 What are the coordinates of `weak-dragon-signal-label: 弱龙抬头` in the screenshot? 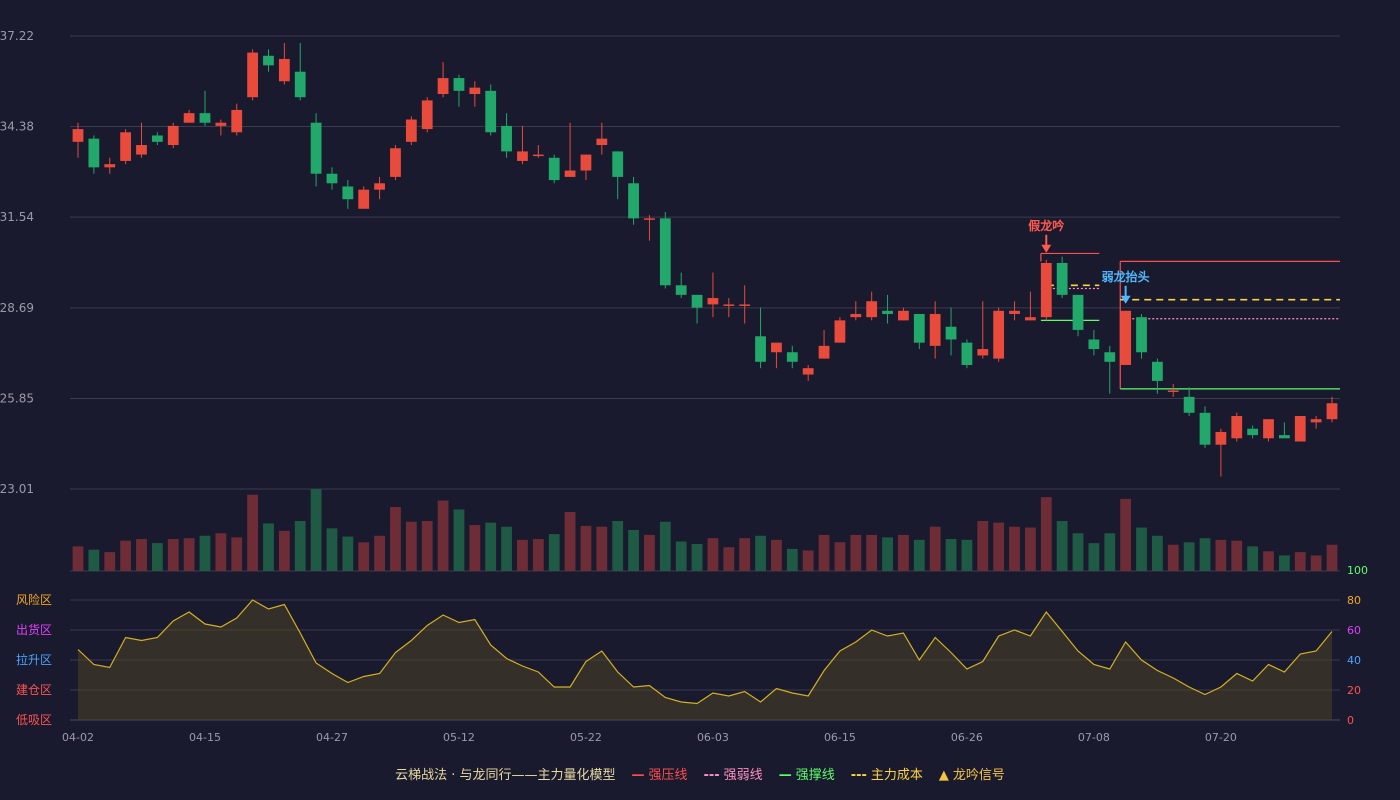 It's located at (1126, 276).